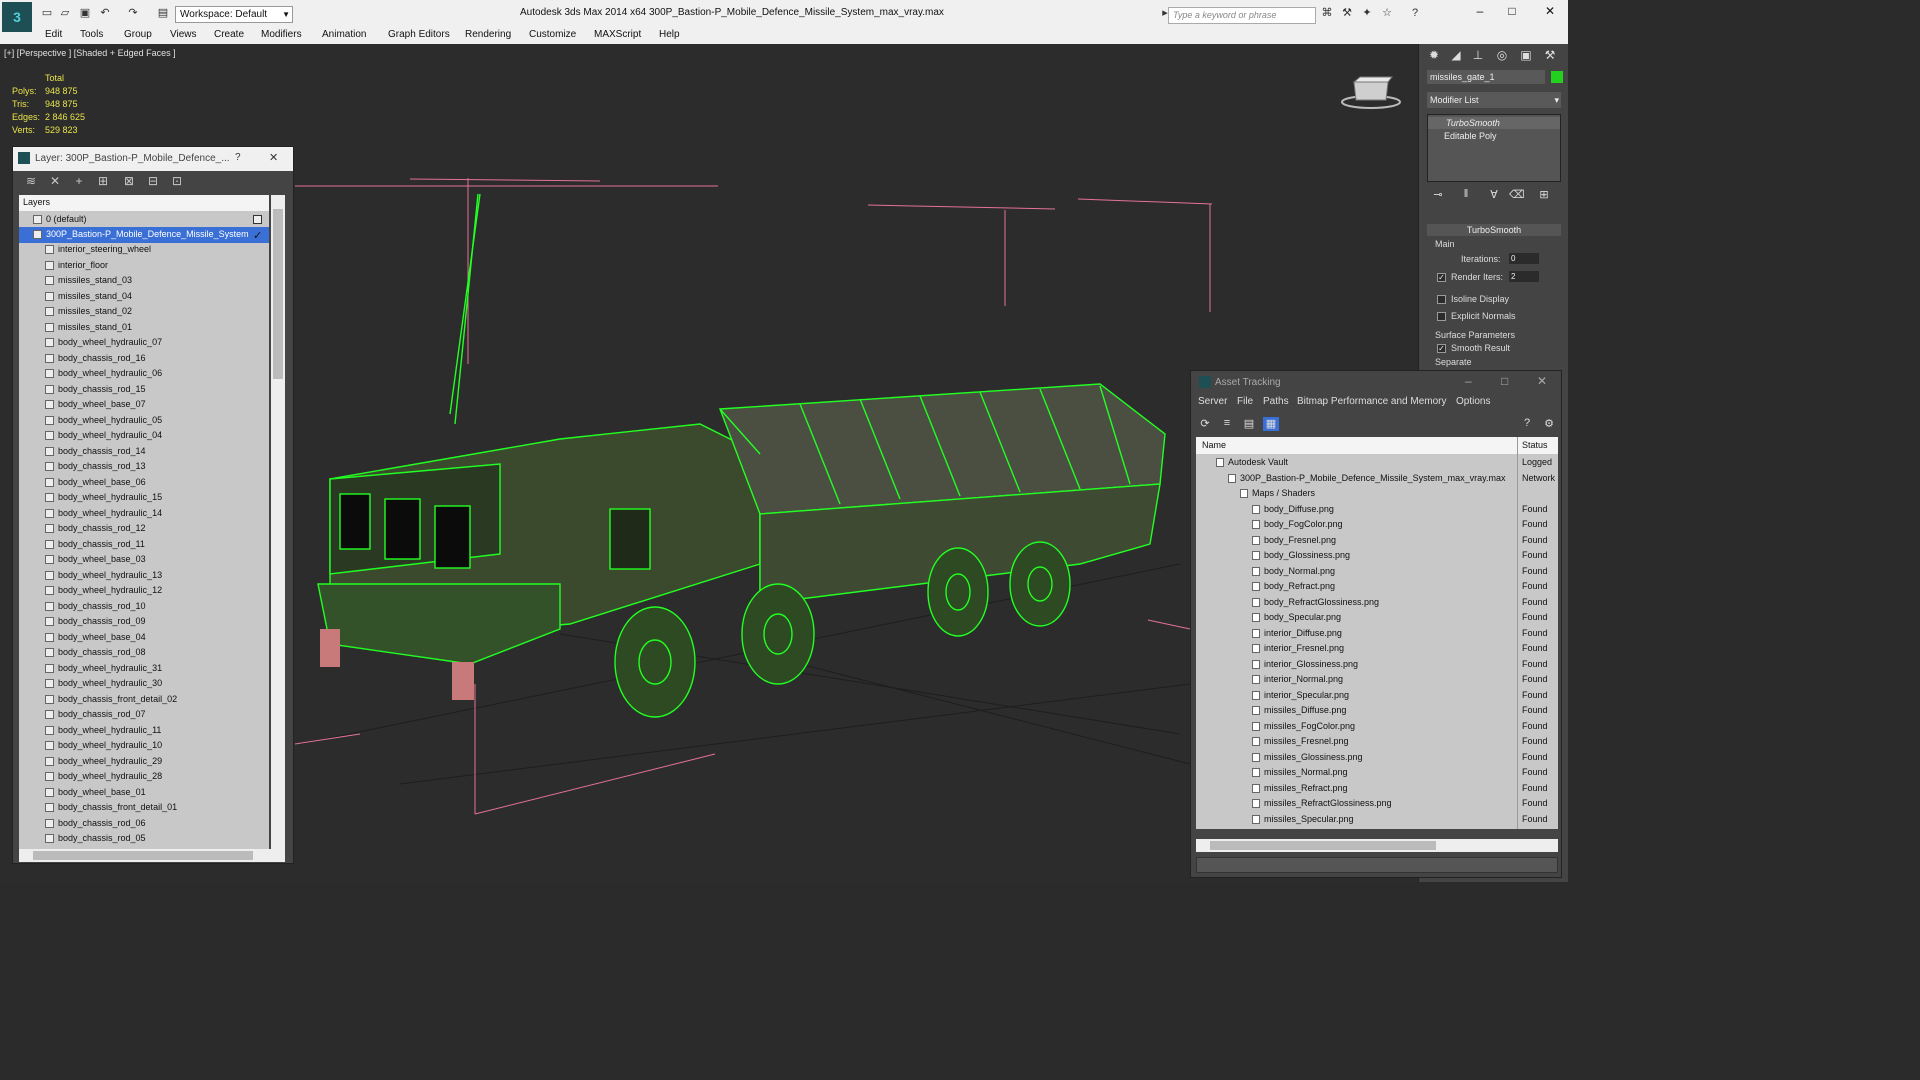  I want to click on menu-create: Create, so click(229, 34).